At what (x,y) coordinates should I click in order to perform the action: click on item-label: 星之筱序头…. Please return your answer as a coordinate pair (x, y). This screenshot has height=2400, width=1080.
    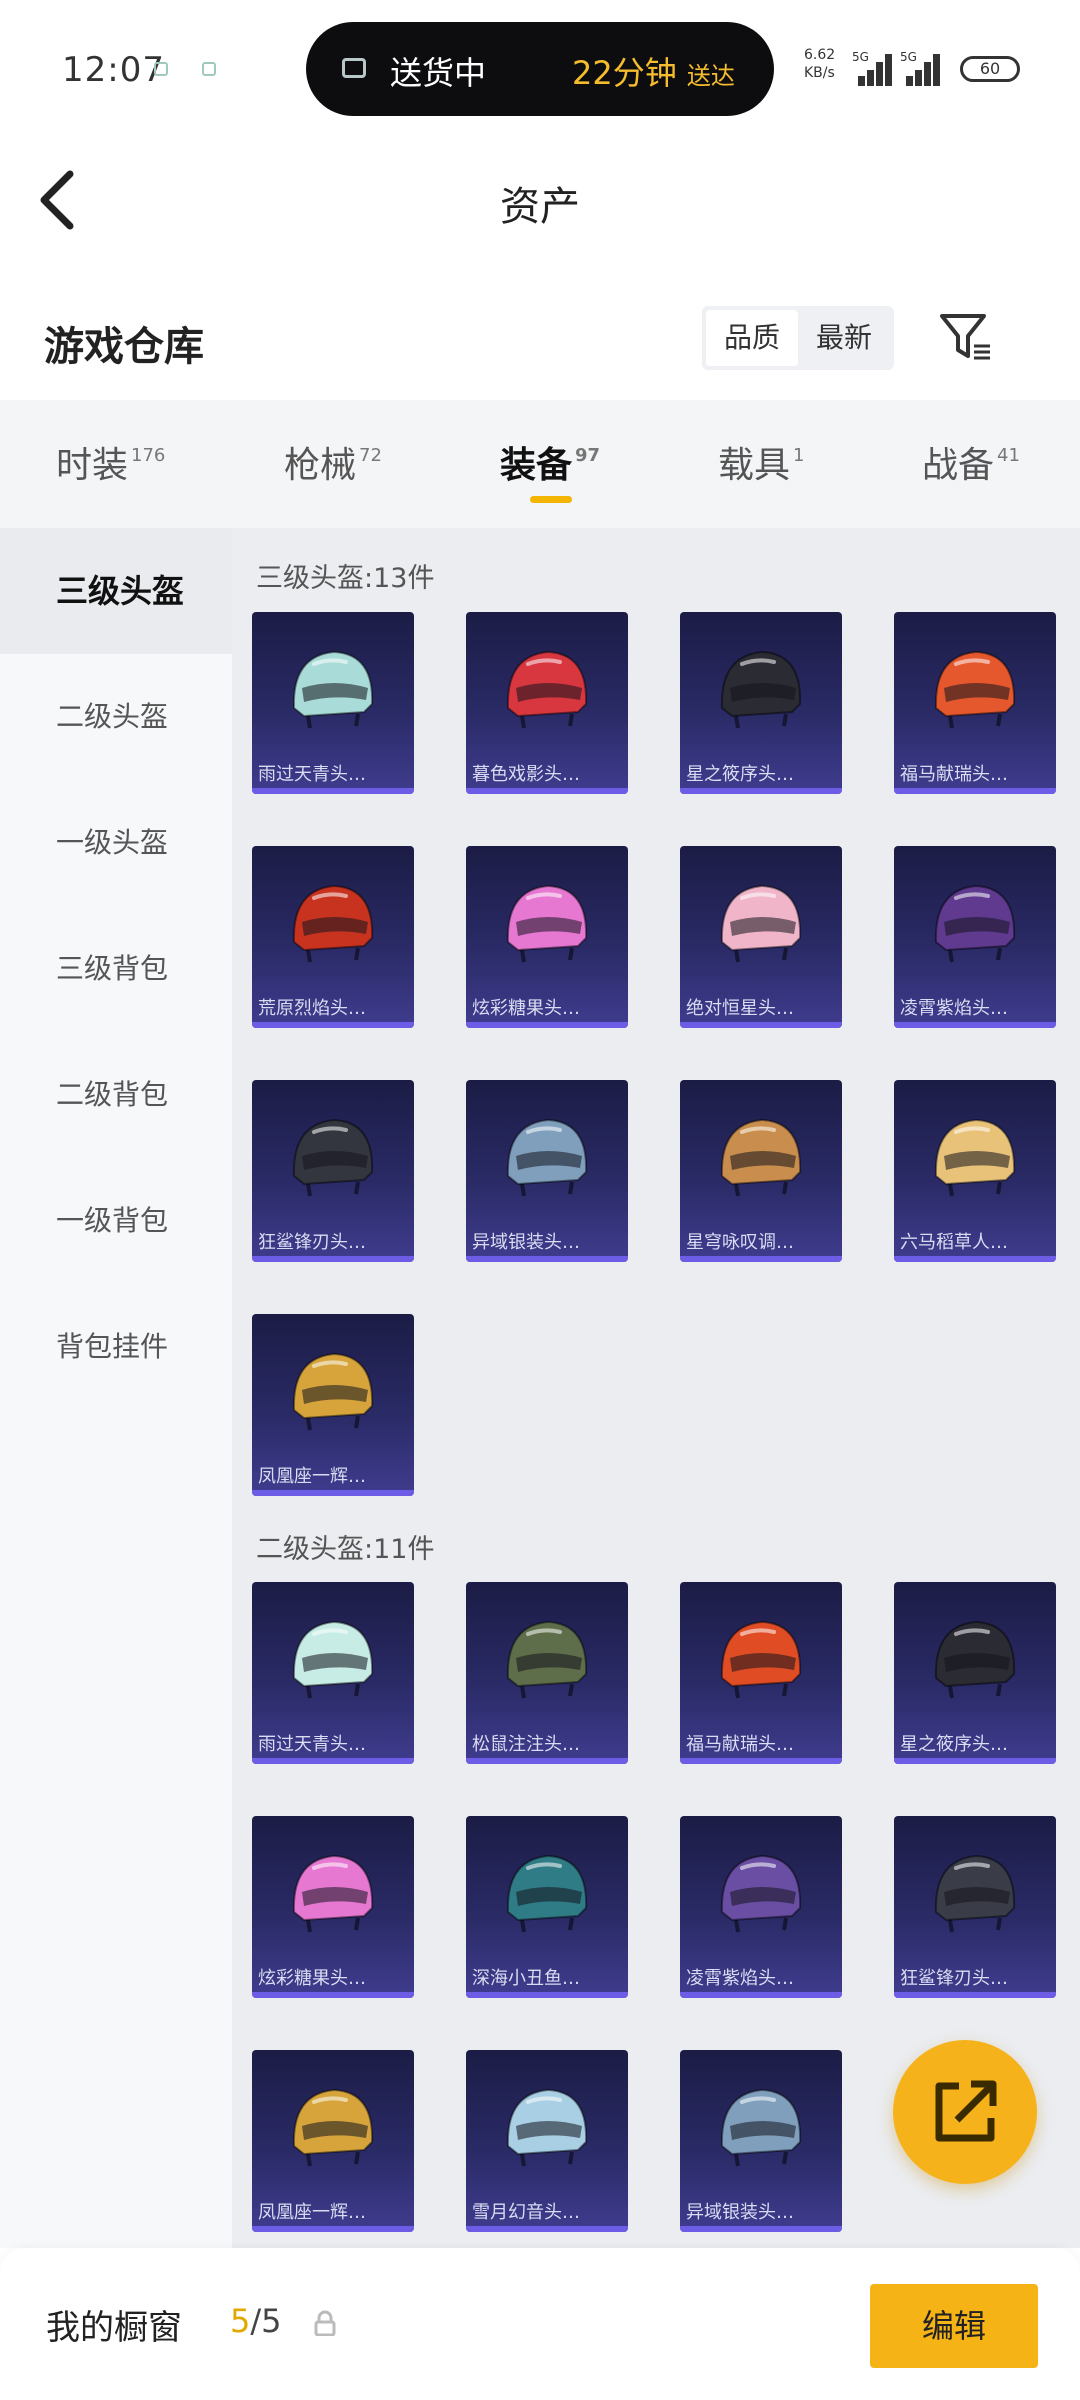
    Looking at the image, I should click on (954, 1744).